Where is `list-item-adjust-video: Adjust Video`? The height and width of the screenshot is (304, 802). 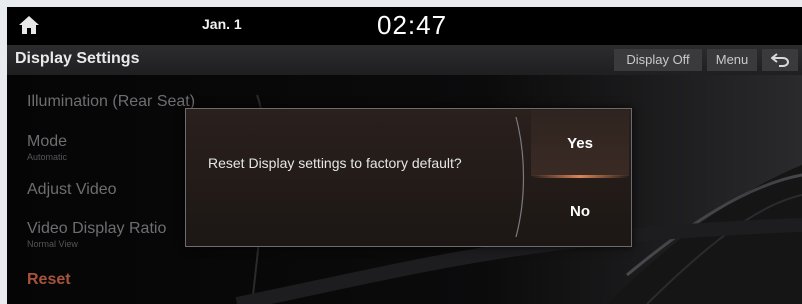
list-item-adjust-video: Adjust Video is located at coordinates (72, 190).